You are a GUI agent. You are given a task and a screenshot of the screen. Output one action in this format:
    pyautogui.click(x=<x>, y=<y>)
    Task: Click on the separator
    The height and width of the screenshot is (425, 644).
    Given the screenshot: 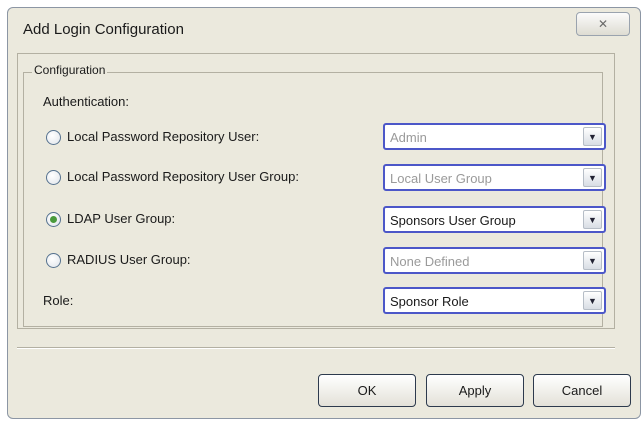 What is the action you would take?
    pyautogui.click(x=316, y=348)
    